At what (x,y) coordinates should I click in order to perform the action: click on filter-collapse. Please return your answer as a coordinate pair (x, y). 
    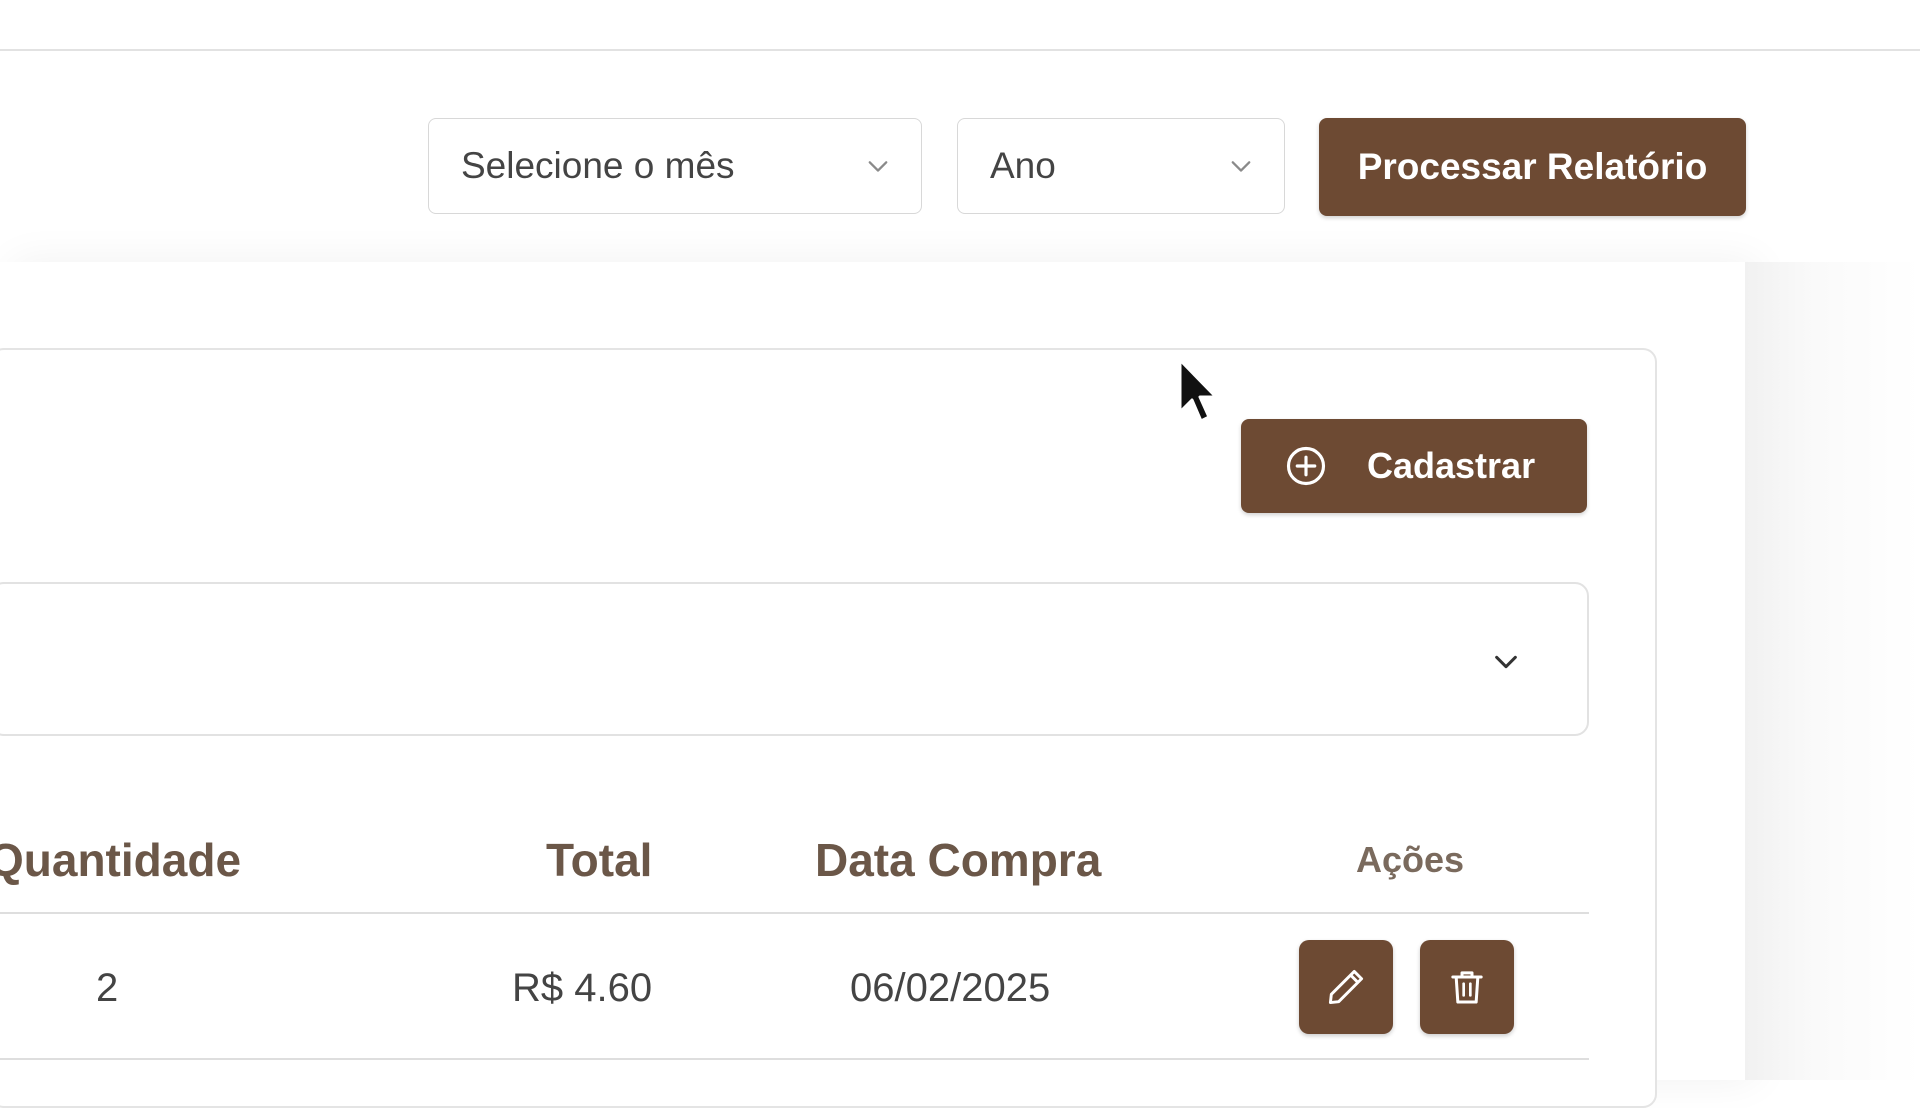
    Looking at the image, I should click on (794, 659).